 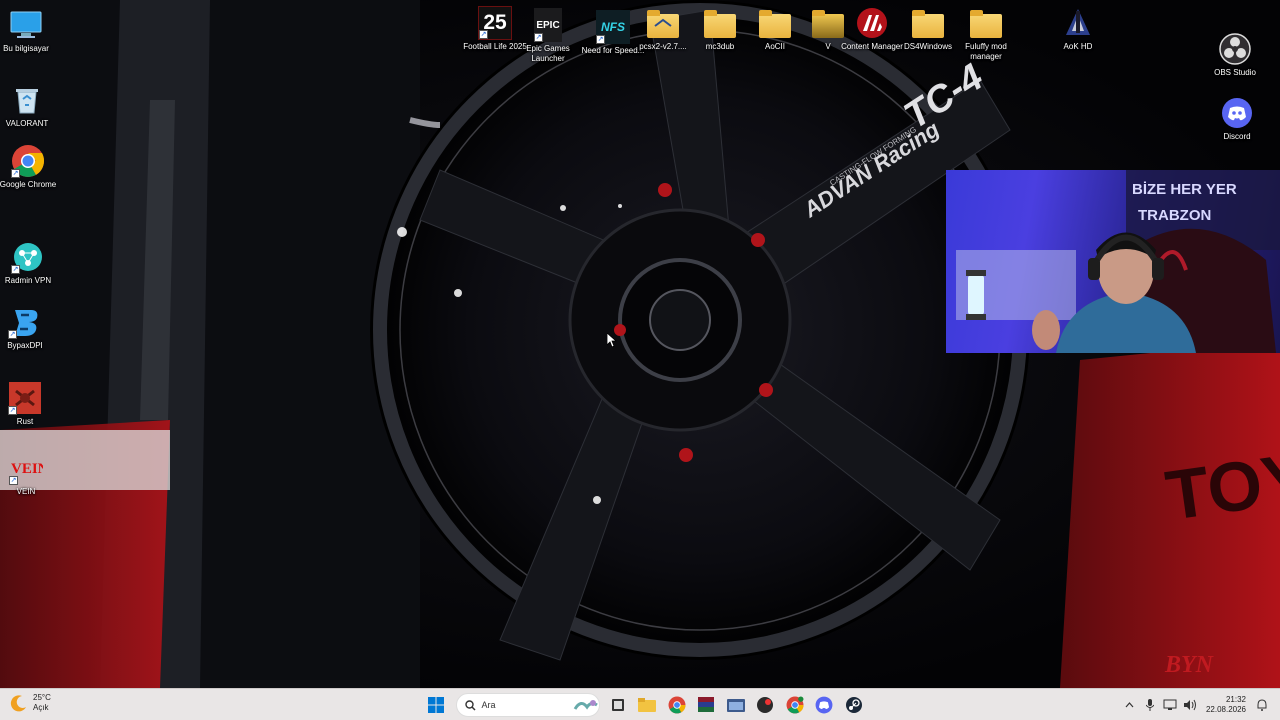 I want to click on chrome-icon, so click(x=676, y=705).